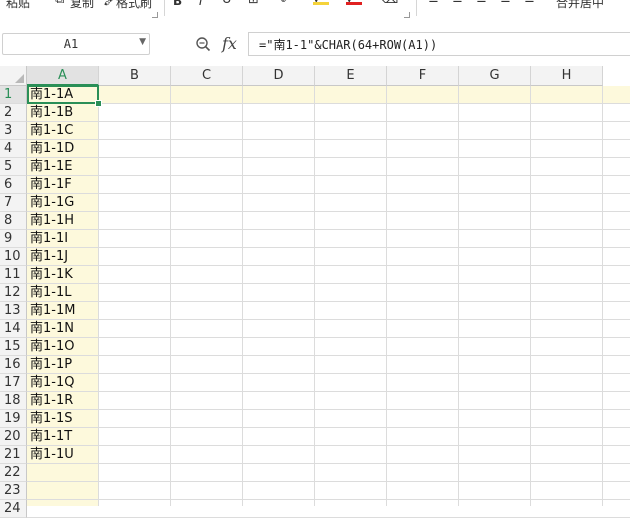 The width and height of the screenshot is (630, 518). What do you see at coordinates (98, 103) in the screenshot?
I see `fill-handle` at bounding box center [98, 103].